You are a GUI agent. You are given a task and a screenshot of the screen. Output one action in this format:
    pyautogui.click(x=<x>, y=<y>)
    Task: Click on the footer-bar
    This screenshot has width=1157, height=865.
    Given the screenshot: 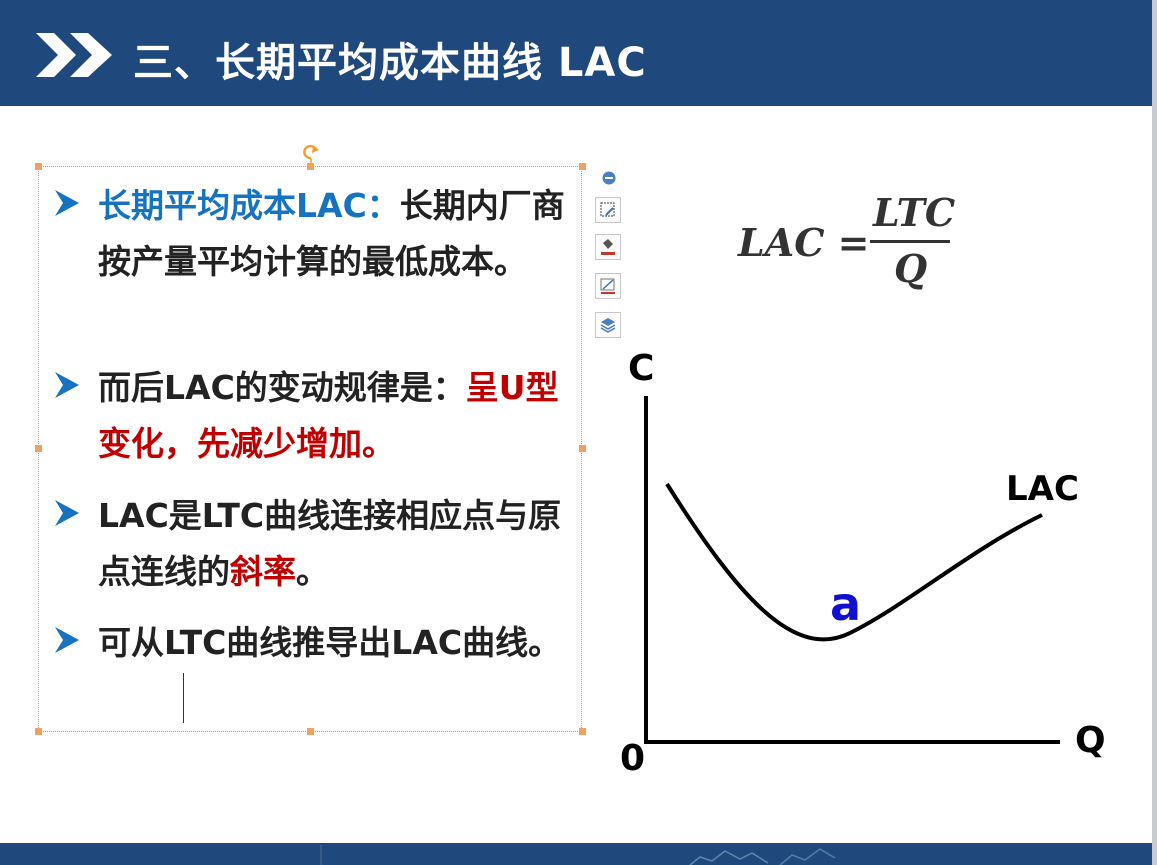 What is the action you would take?
    pyautogui.click(x=576, y=854)
    